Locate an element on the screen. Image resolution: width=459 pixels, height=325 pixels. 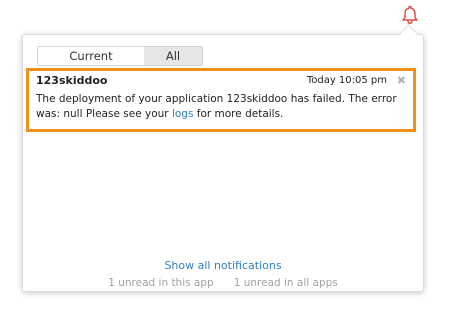
tab-all: All is located at coordinates (173, 56).